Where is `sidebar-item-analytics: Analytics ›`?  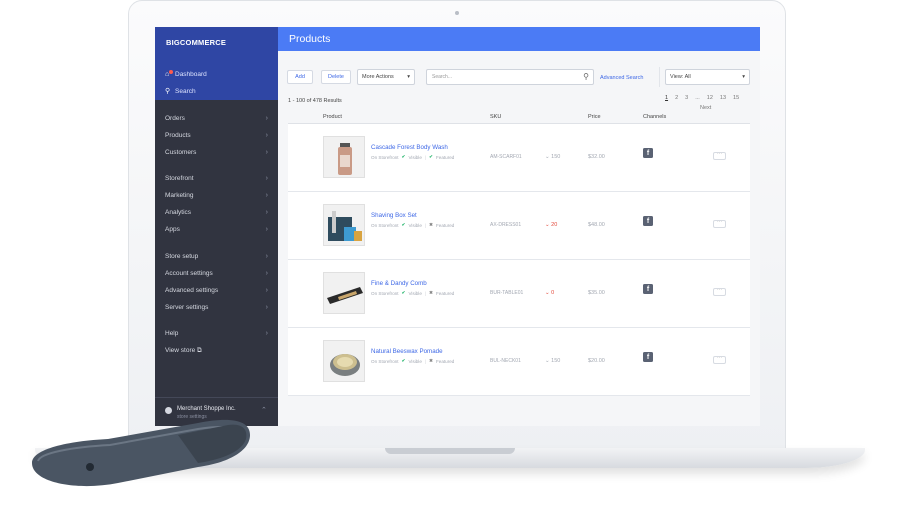
sidebar-item-analytics: Analytics › is located at coordinates (216, 212).